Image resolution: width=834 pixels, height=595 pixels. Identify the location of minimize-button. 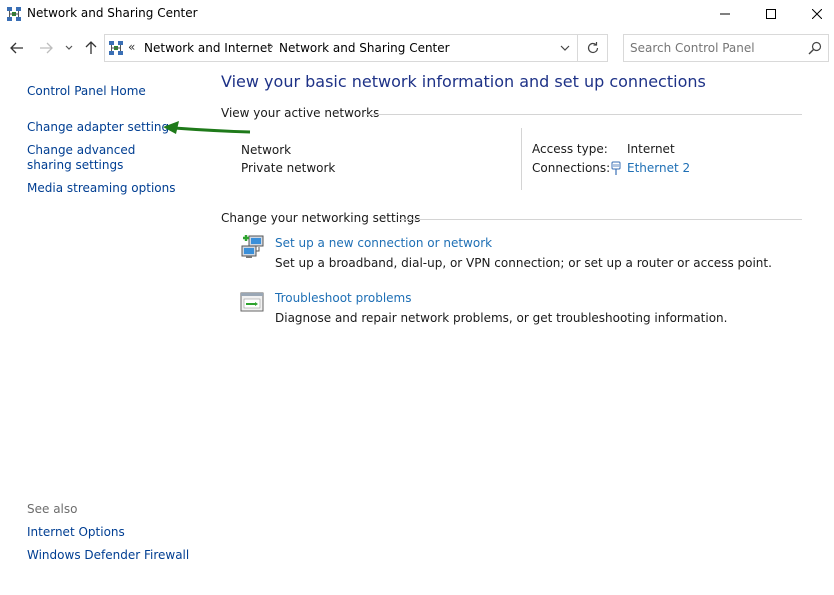
(725, 14).